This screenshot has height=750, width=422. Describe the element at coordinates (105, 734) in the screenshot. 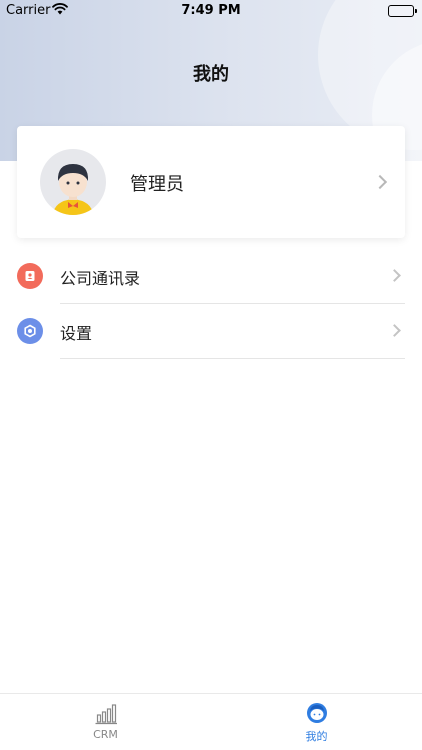

I see `tab-label: CRM` at that location.